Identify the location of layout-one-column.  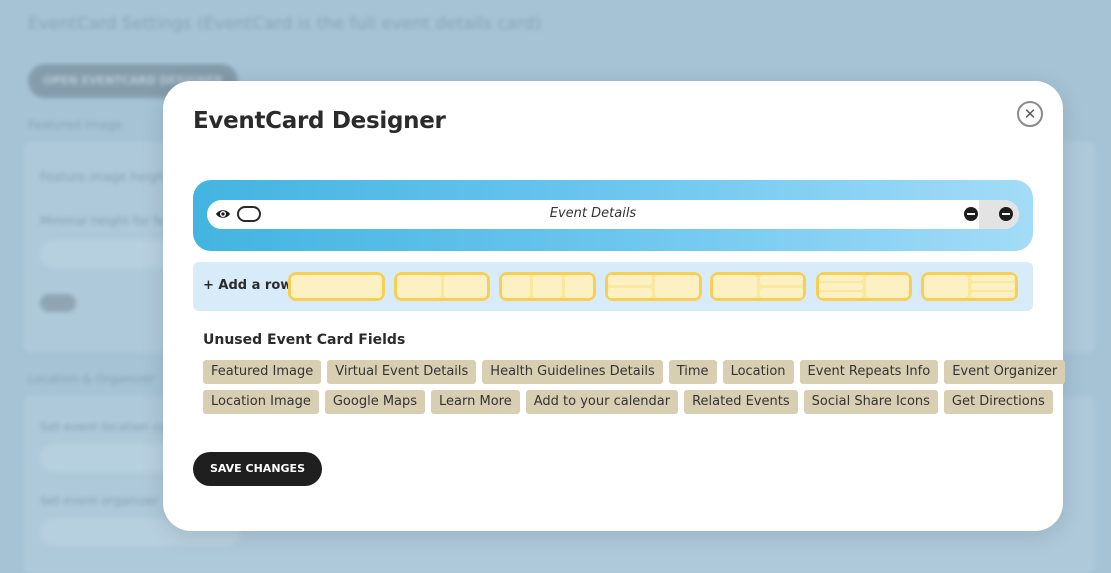
(336, 286).